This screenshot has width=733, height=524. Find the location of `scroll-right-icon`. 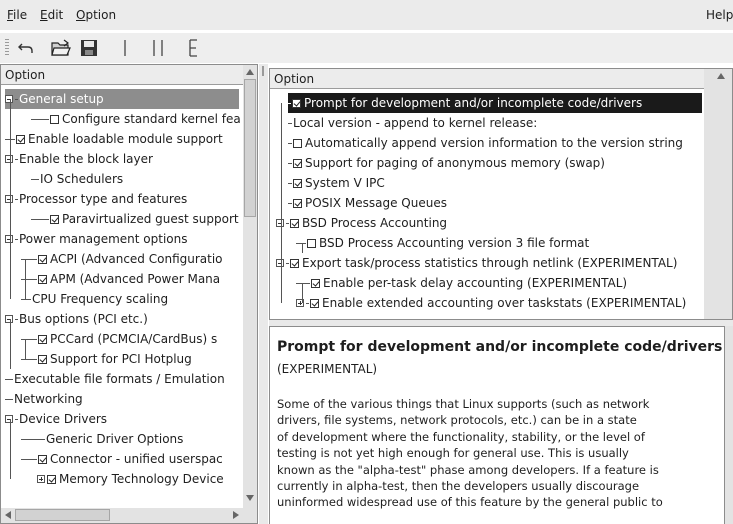

scroll-right-icon is located at coordinates (236, 515).